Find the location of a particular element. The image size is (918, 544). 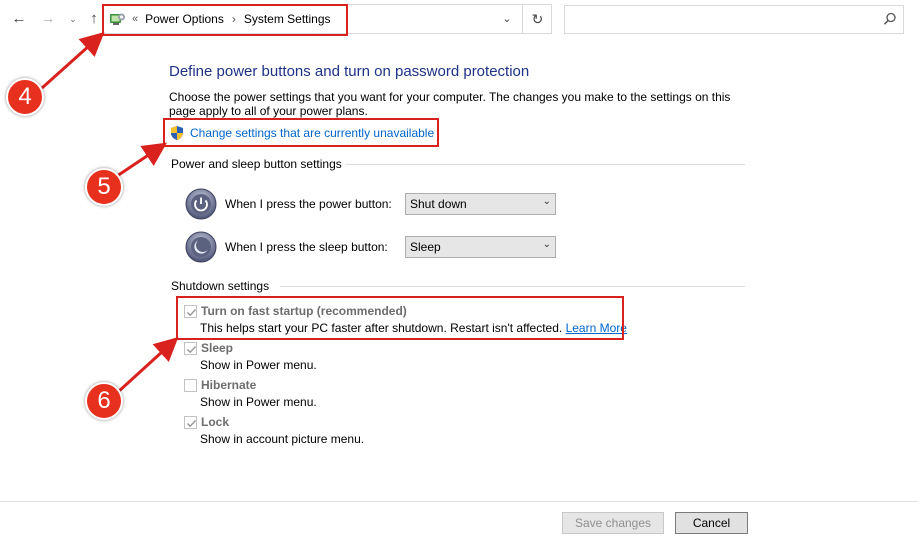

power-group-divider is located at coordinates (545, 164).